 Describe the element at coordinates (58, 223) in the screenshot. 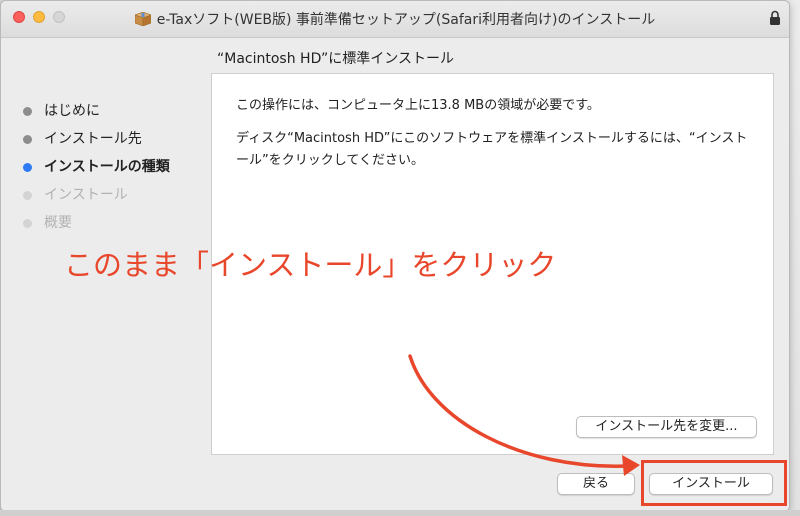

I see `step-label: 概要` at that location.